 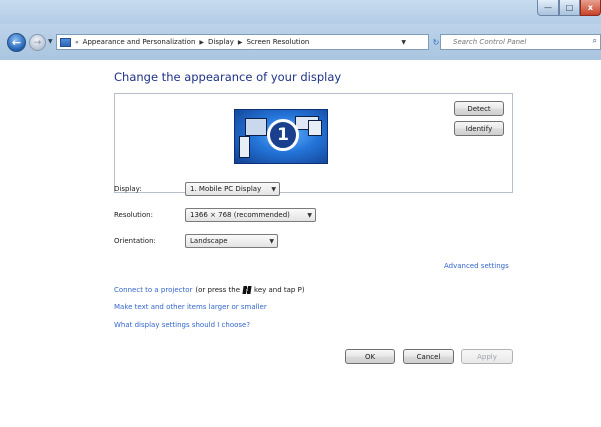 What do you see at coordinates (476, 266) in the screenshot?
I see `advanced-settings-link: Advanced settings` at bounding box center [476, 266].